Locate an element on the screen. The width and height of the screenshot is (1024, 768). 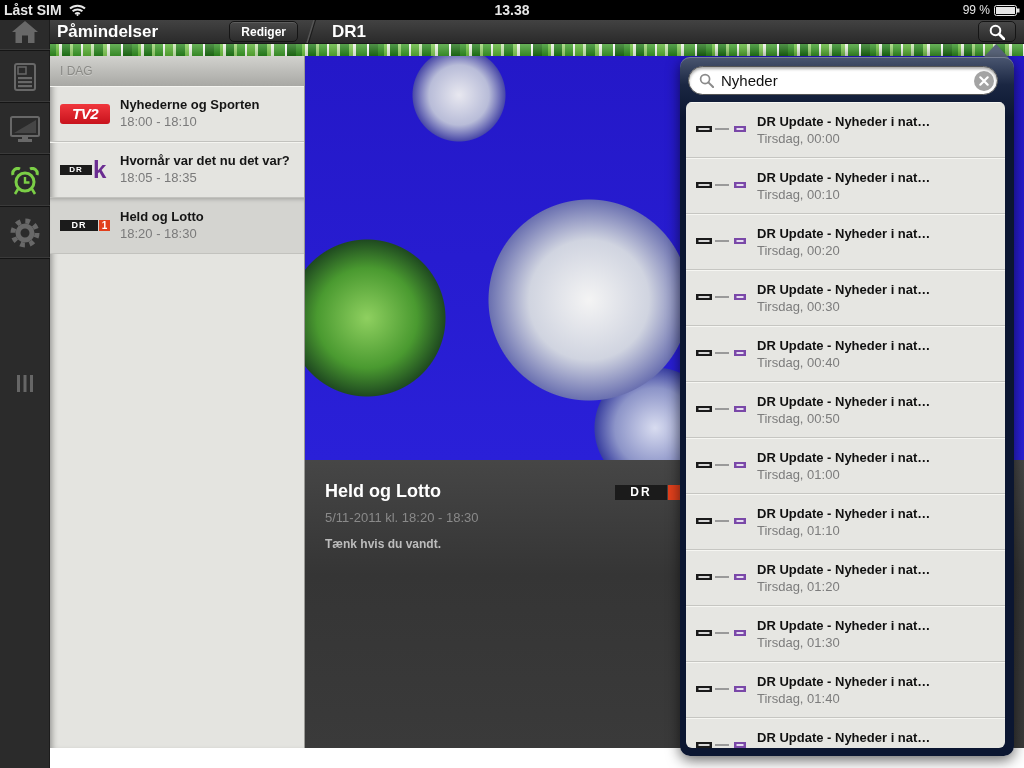
detail-title: Held og Lotto is located at coordinates (383, 491).